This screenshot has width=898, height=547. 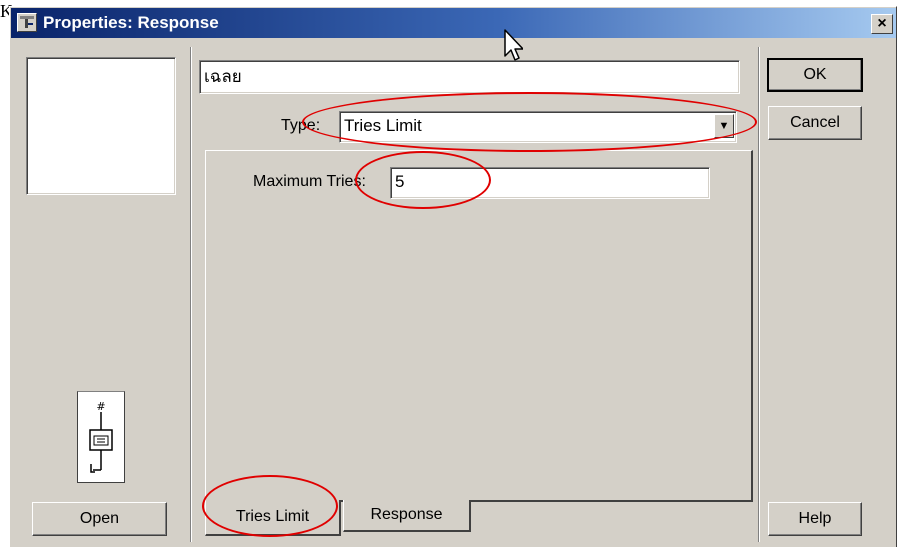 I want to click on tab-response: Response, so click(x=407, y=516).